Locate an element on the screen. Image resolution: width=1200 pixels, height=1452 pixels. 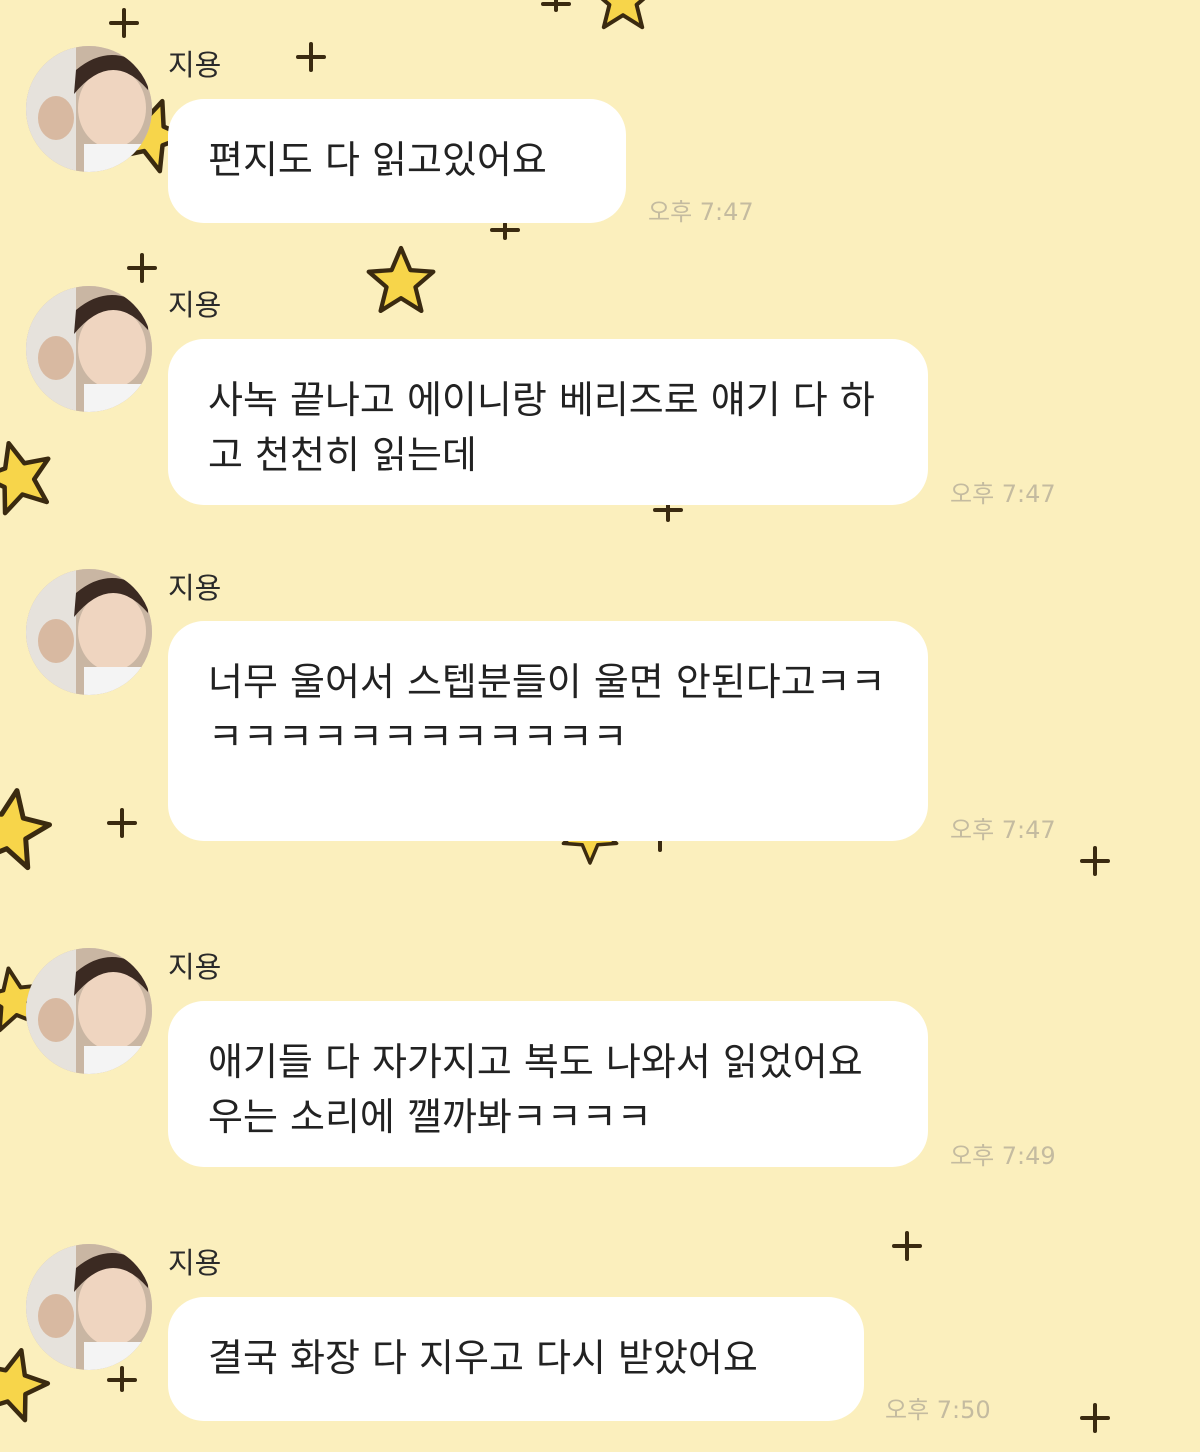
message-bubble: 너무 울어서 스텝분들이 울면 안된다고ㅋㅋㅋㅋㅋㅋㅋㅋㅋㅋㅋㅋㅋㅋ is located at coordinates (548, 731).